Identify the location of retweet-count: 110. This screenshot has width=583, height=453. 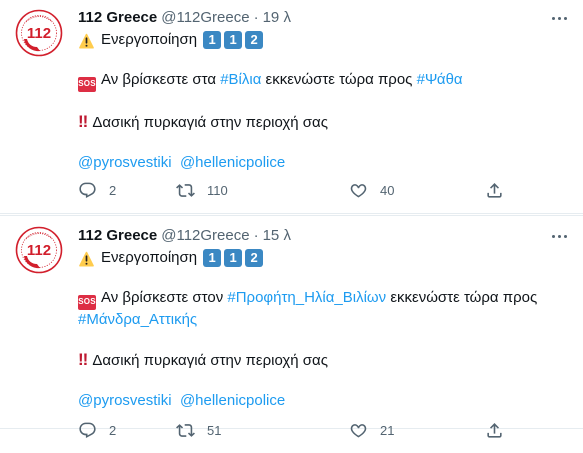
(217, 190).